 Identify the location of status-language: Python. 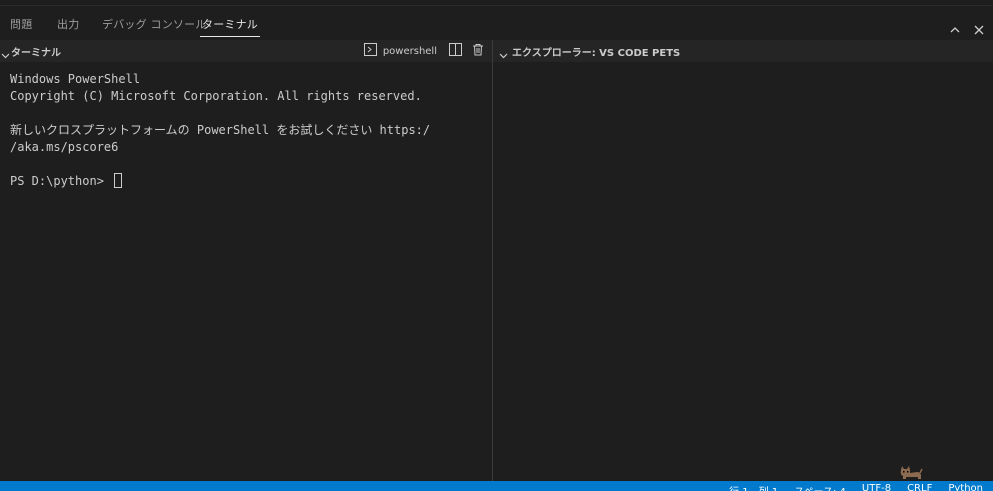
(965, 487).